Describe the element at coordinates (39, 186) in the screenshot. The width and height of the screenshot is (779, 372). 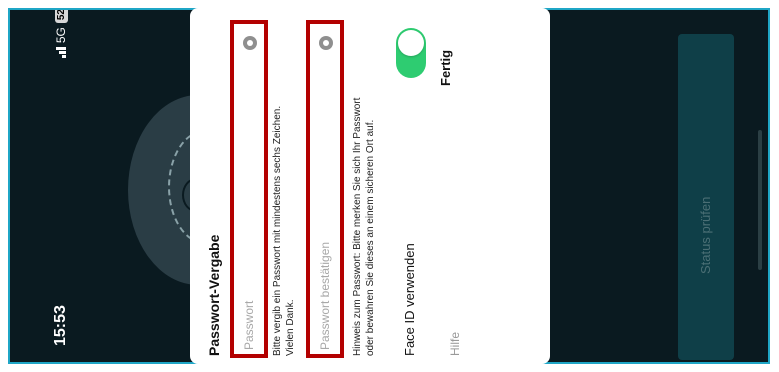
I see `status-bar: 15:53 5G 52` at that location.